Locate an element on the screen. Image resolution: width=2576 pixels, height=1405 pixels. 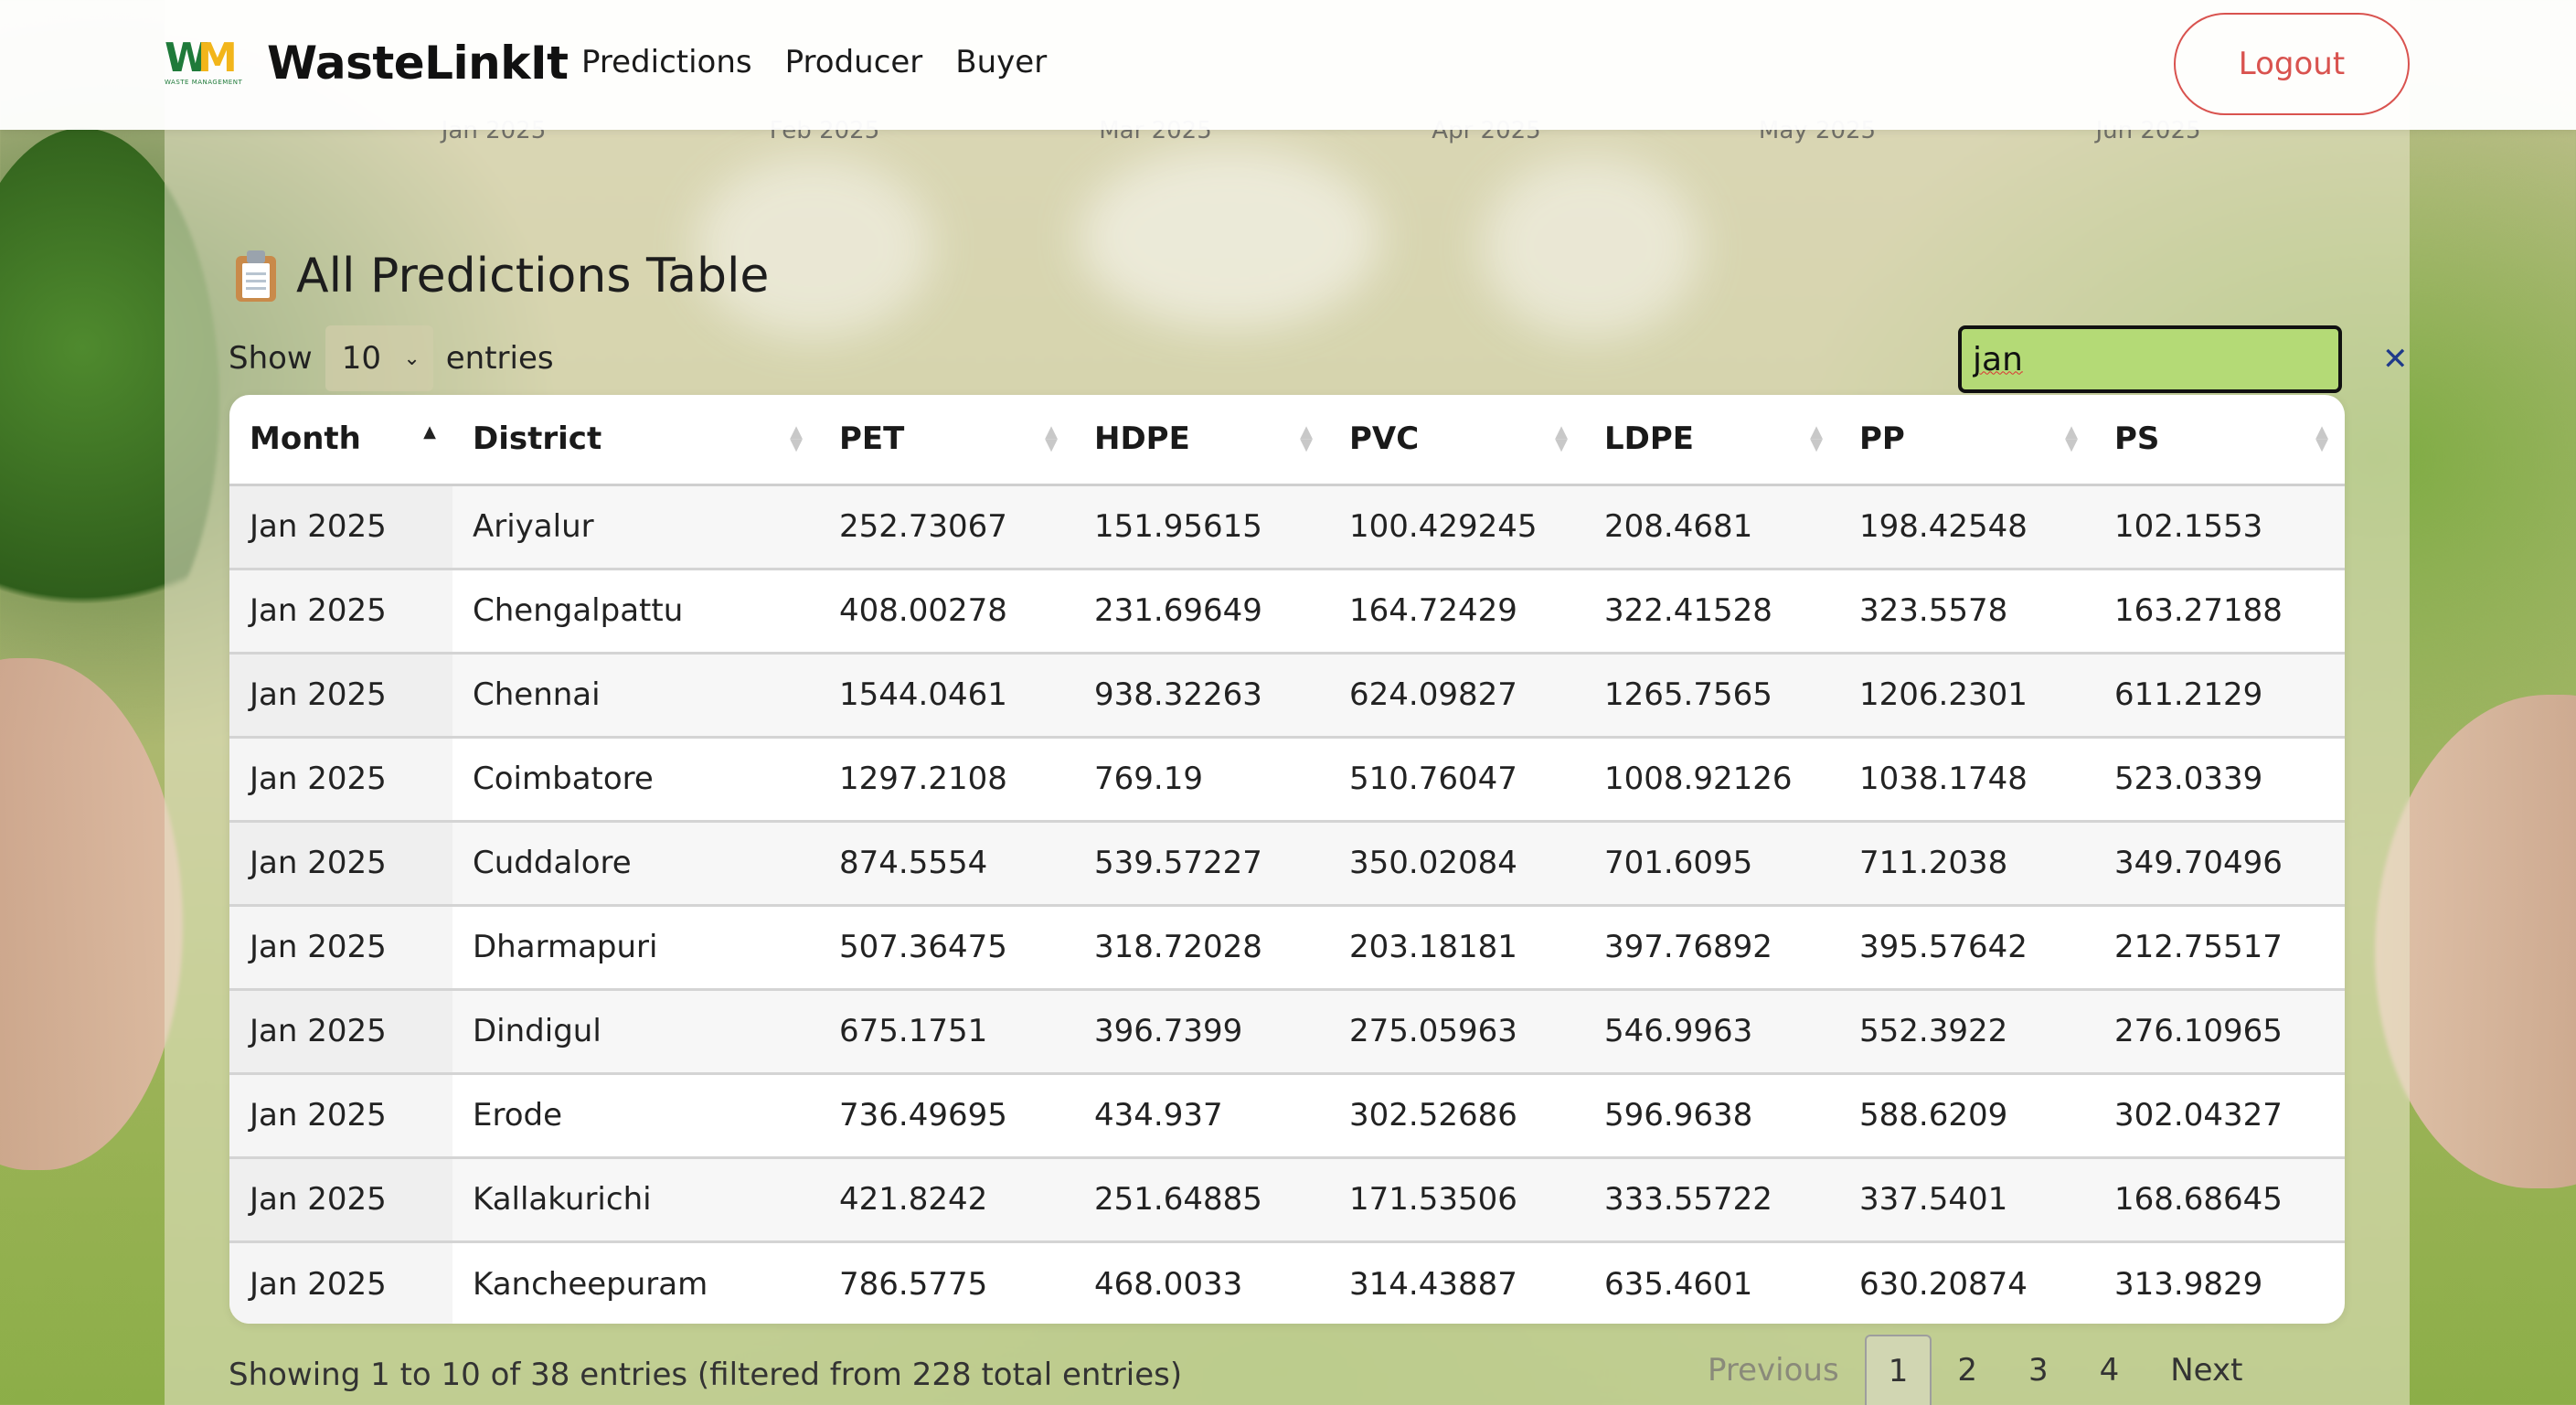
cell-district: Erode is located at coordinates (636, 1114).